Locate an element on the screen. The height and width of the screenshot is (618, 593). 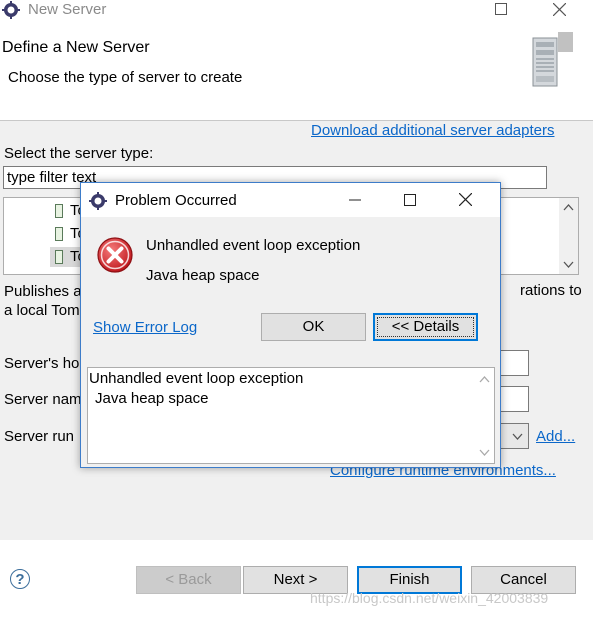
dialog-maximize-button is located at coordinates (409, 200).